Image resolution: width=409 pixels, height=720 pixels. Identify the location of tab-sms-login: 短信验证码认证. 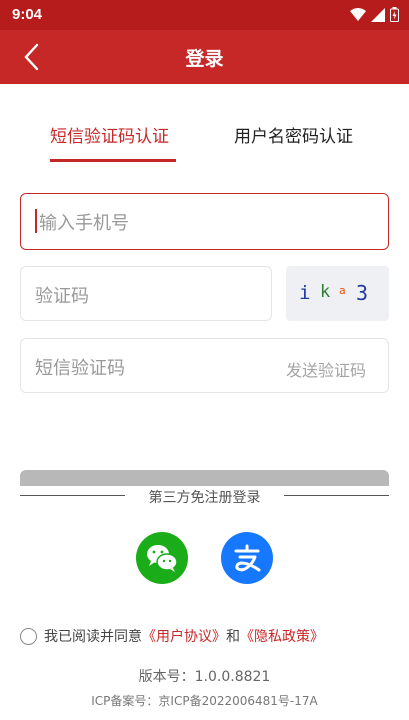
(109, 134).